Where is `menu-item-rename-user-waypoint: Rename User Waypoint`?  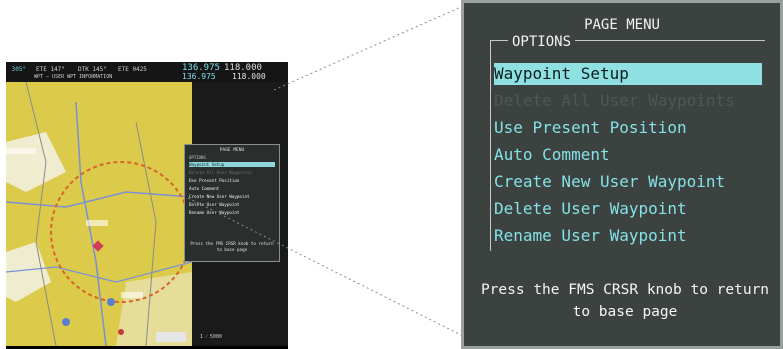
menu-item-rename-user-waypoint: Rename User Waypoint is located at coordinates (628, 236).